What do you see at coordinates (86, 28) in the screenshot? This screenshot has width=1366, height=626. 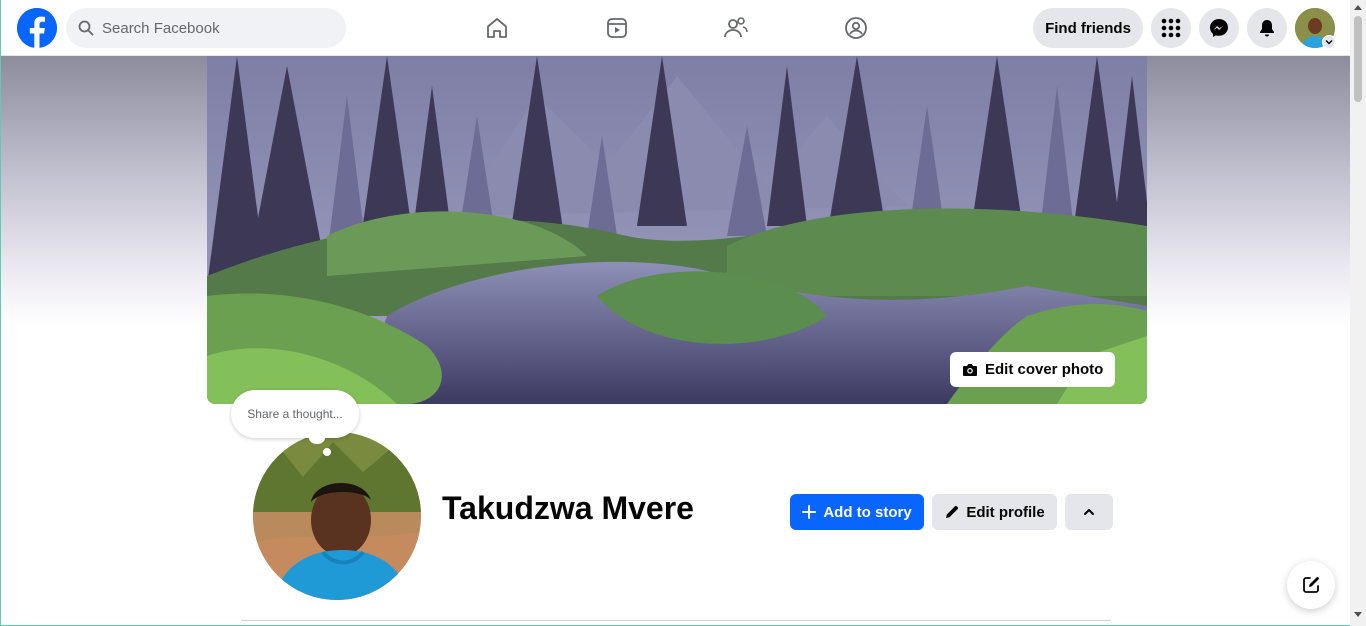 I see `search-icon` at bounding box center [86, 28].